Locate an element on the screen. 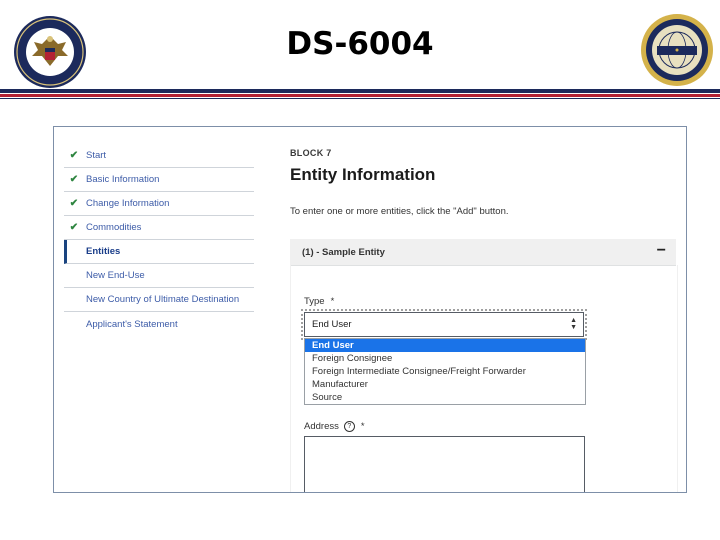 This screenshot has width=720, height=540. type-select: End User ▲ ▼ is located at coordinates (444, 324).